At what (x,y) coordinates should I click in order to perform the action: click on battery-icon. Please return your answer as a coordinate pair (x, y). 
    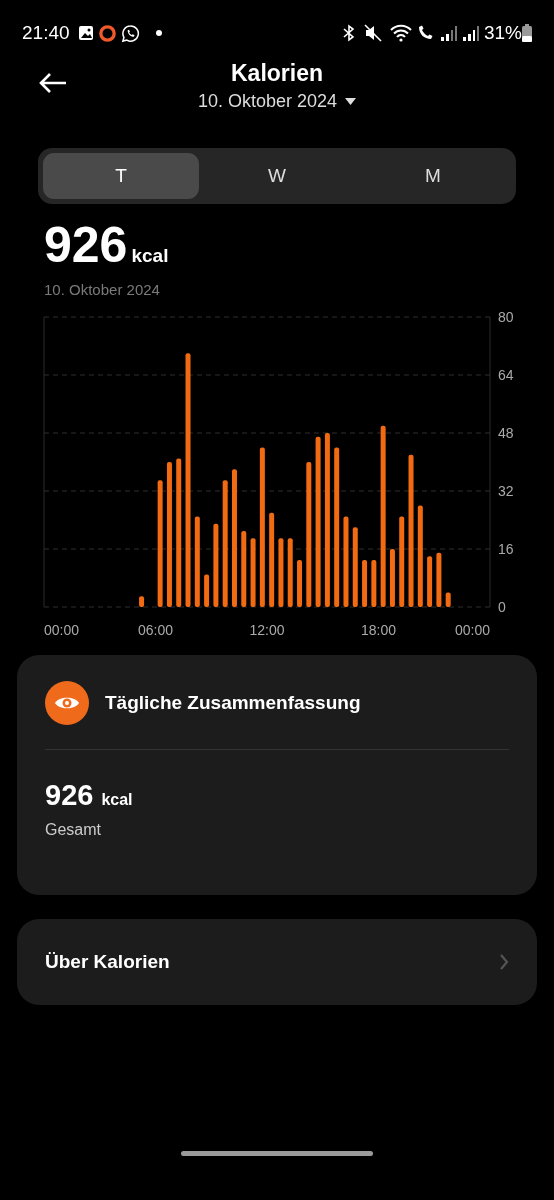
    Looking at the image, I should click on (527, 33).